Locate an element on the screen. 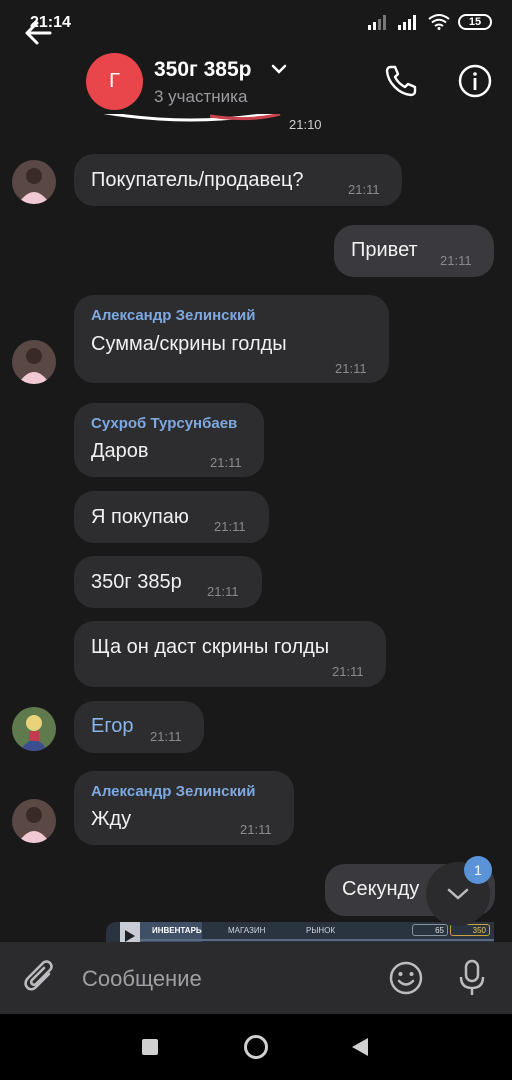  microphone-icon is located at coordinates (472, 978).